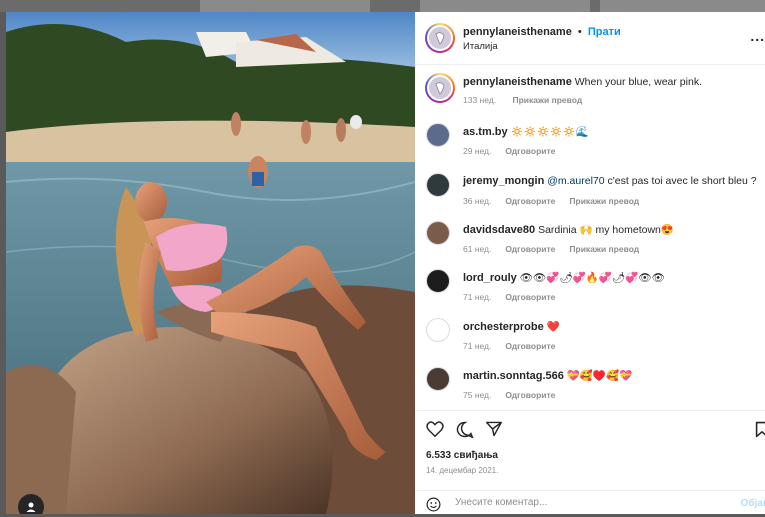  What do you see at coordinates (490, 278) in the screenshot?
I see `comment-username: lord_rouly` at bounding box center [490, 278].